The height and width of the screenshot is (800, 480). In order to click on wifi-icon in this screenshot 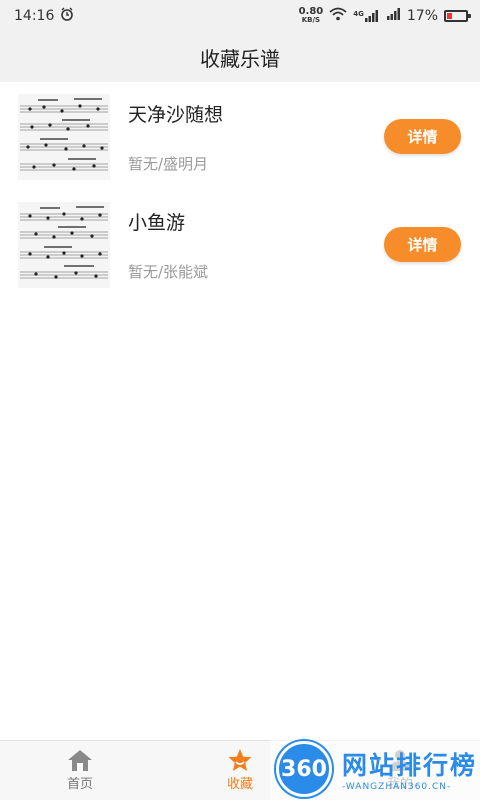, I will do `click(338, 16)`.